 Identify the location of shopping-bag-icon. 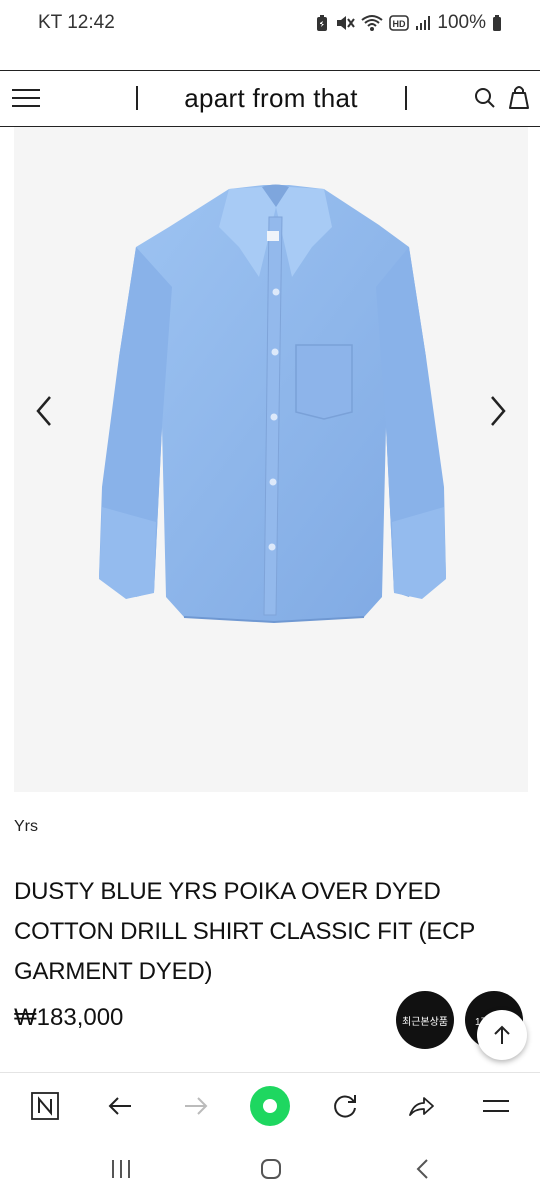
(519, 97).